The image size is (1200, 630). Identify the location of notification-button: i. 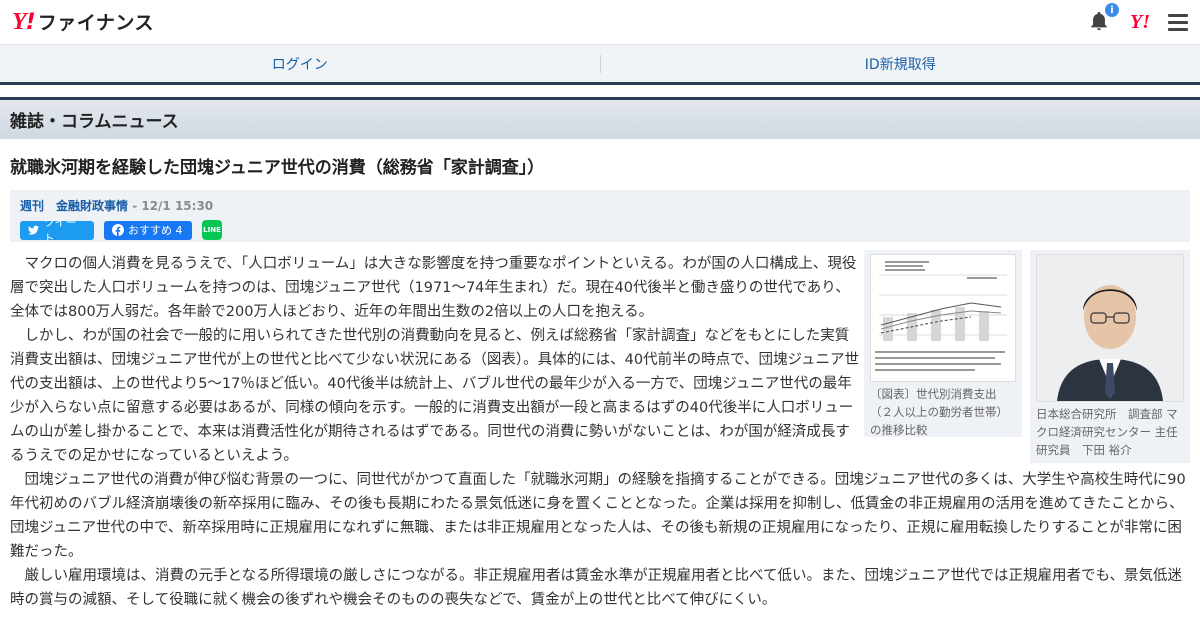
(1104, 18).